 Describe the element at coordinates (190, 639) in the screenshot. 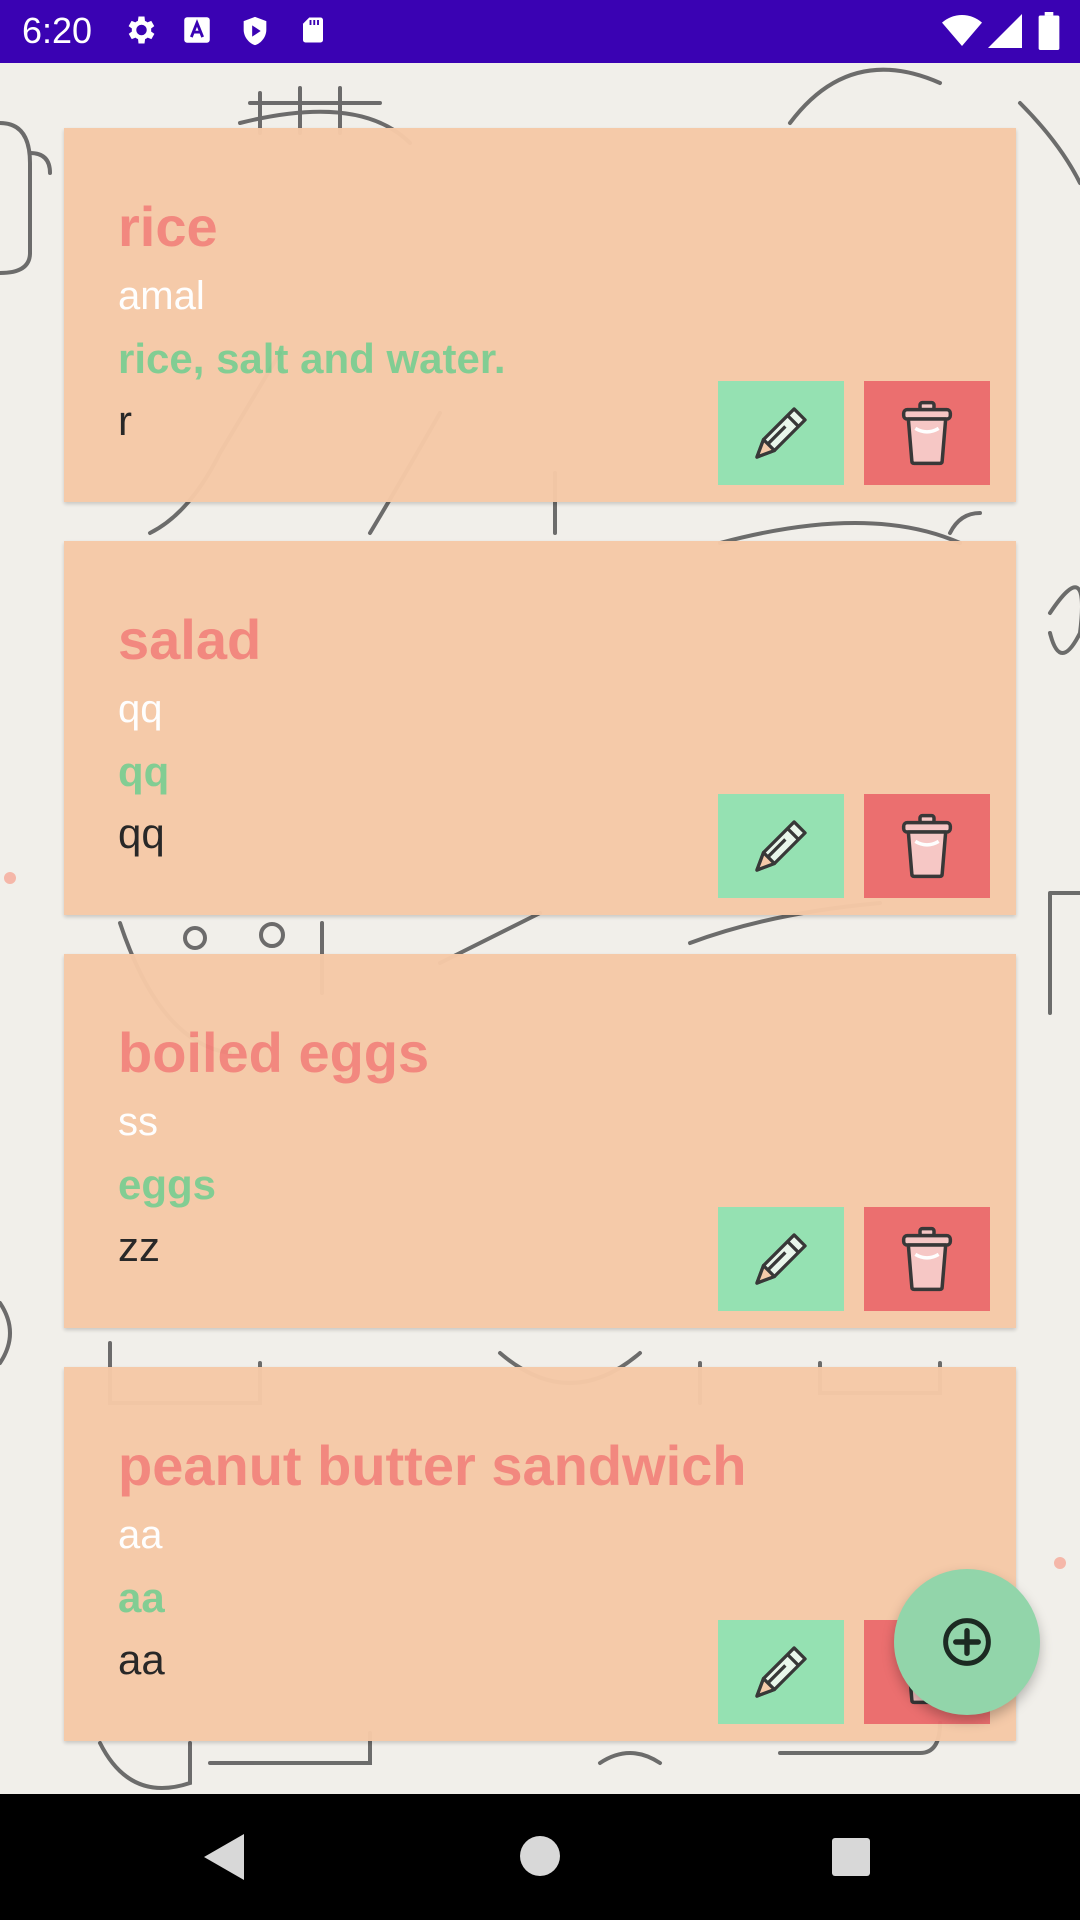

I see `recipe-title: salad` at that location.